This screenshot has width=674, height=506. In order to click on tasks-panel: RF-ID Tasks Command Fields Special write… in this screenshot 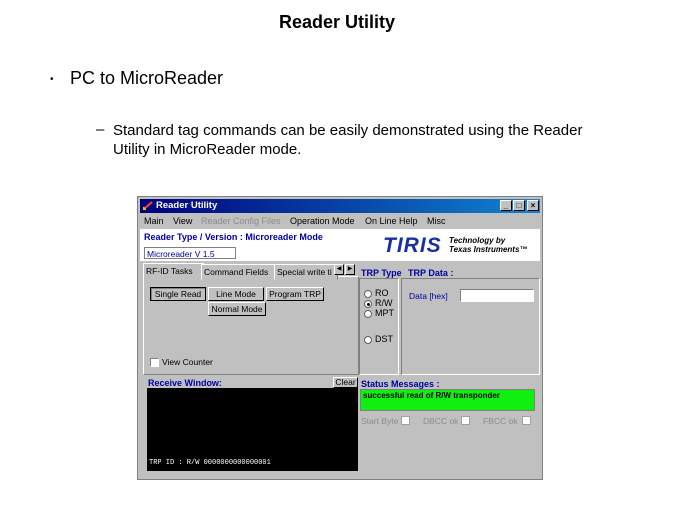, I will do `click(251, 319)`.